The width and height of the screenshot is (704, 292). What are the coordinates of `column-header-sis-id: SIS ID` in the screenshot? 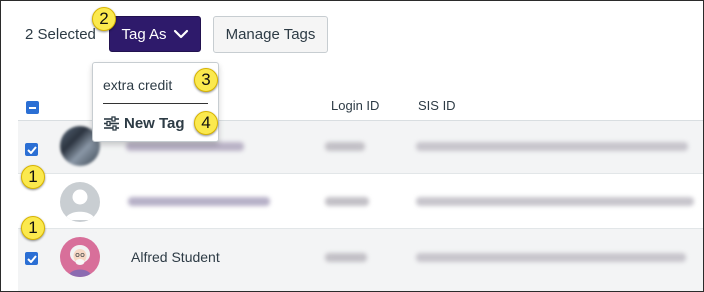 It's located at (437, 105).